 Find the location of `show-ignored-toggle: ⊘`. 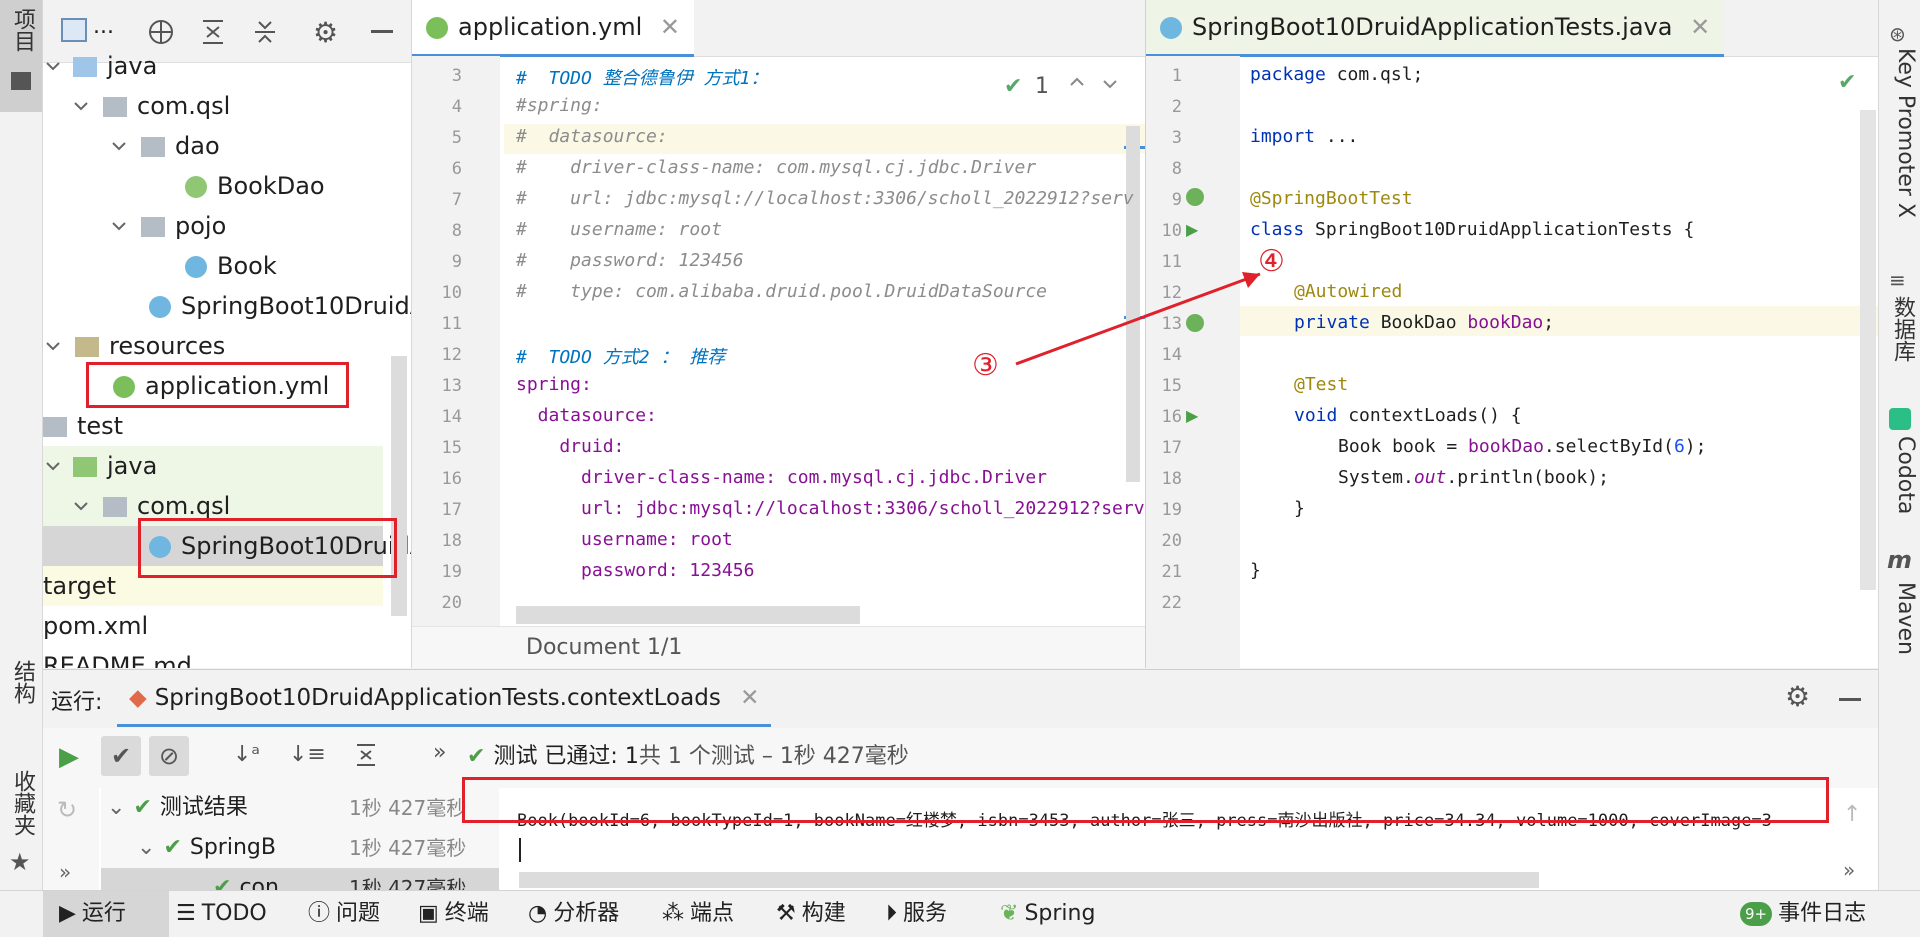

show-ignored-toggle: ⊘ is located at coordinates (169, 756).